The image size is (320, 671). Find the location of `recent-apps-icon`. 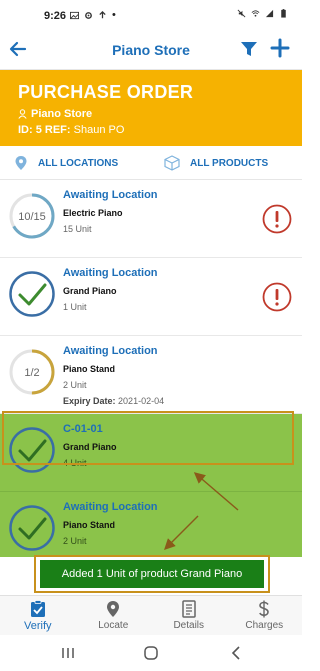

recent-apps-icon is located at coordinates (68, 653).